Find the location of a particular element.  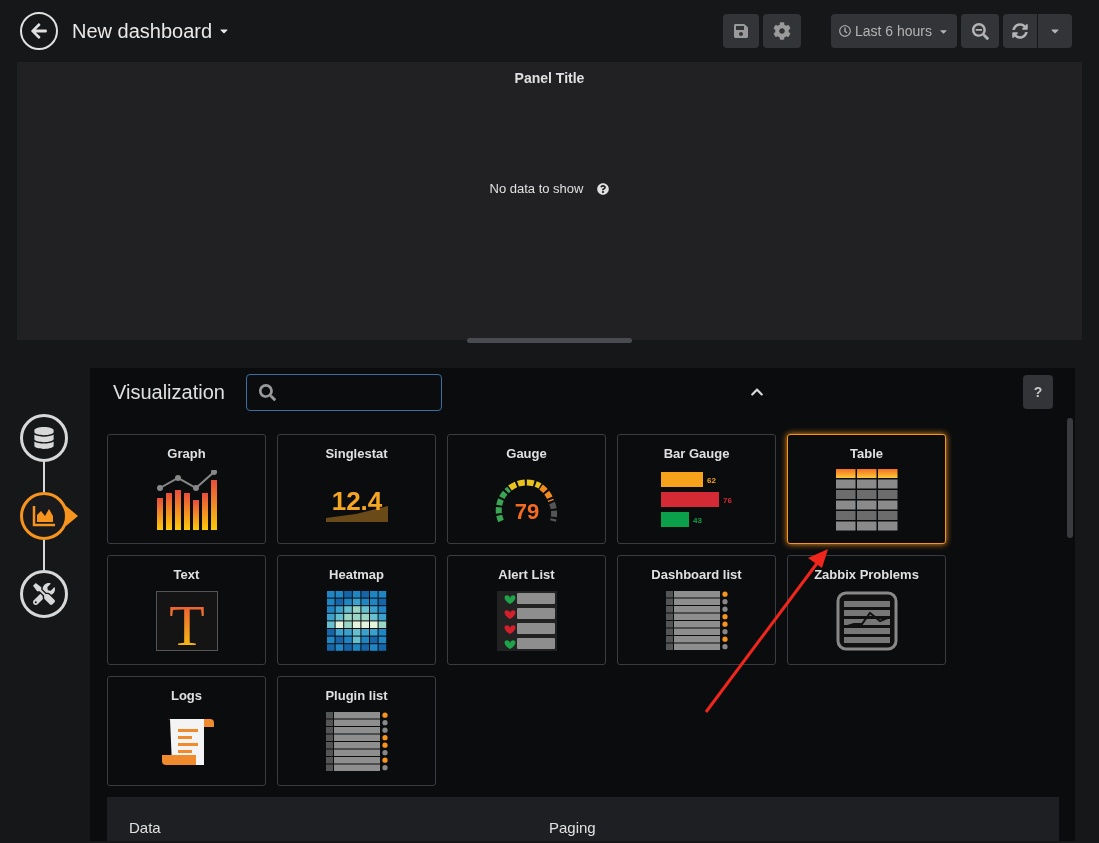

area-chart-icon is located at coordinates (44, 516).